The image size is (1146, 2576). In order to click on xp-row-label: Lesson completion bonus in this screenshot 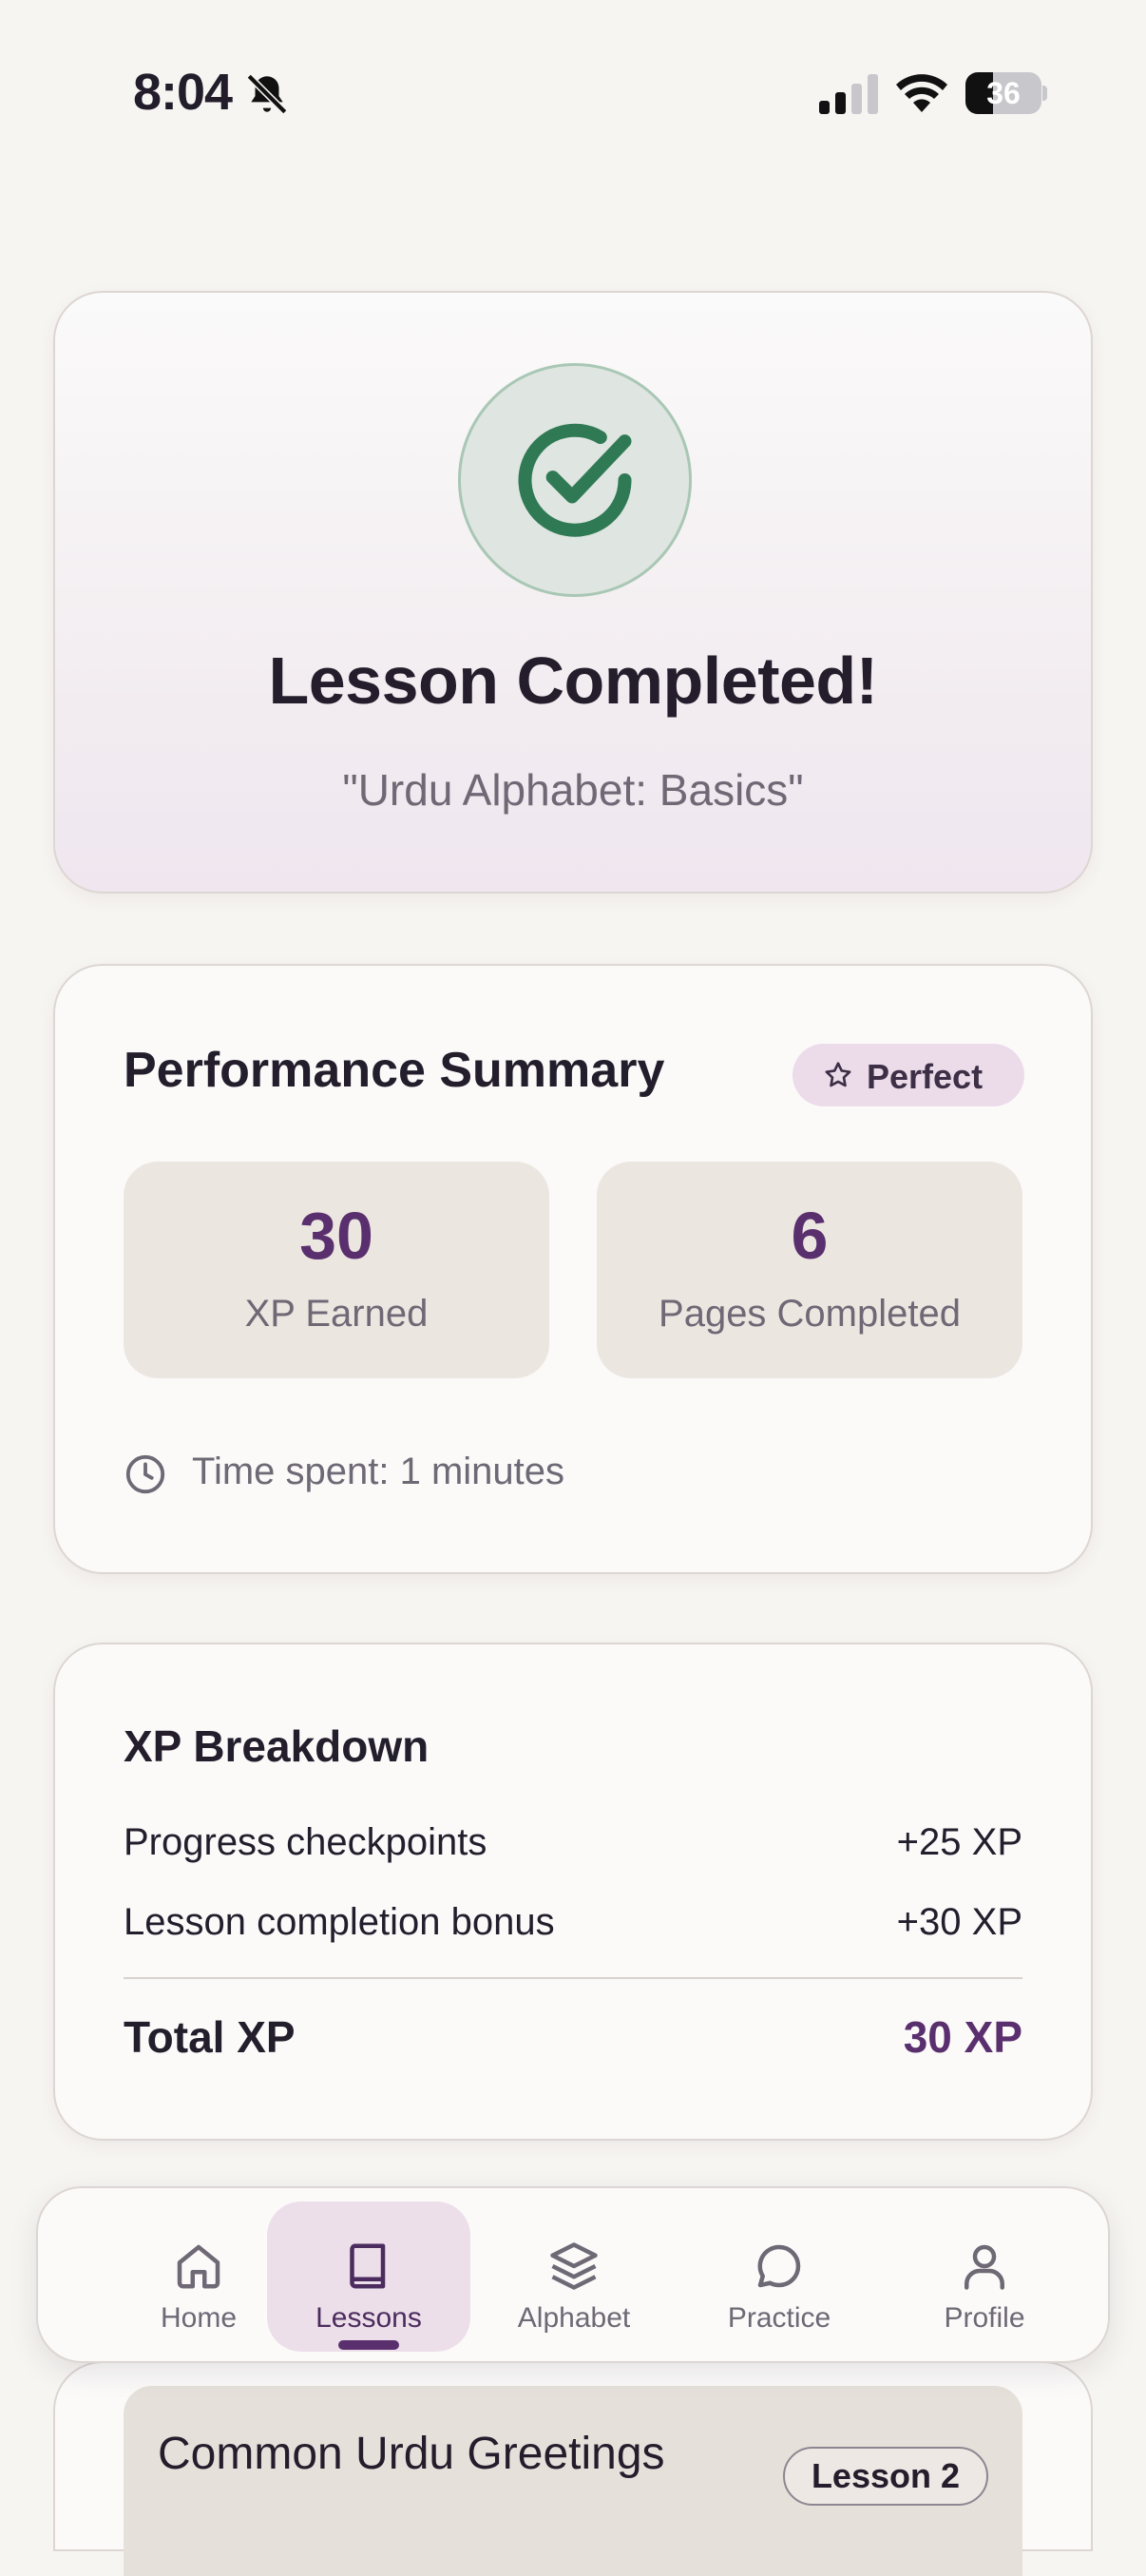, I will do `click(339, 1922)`.